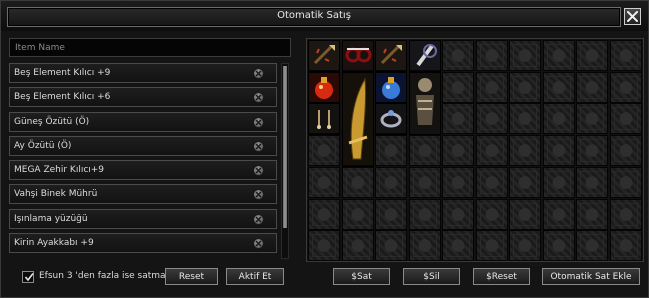  I want to click on red-potion-icon, so click(324, 87).